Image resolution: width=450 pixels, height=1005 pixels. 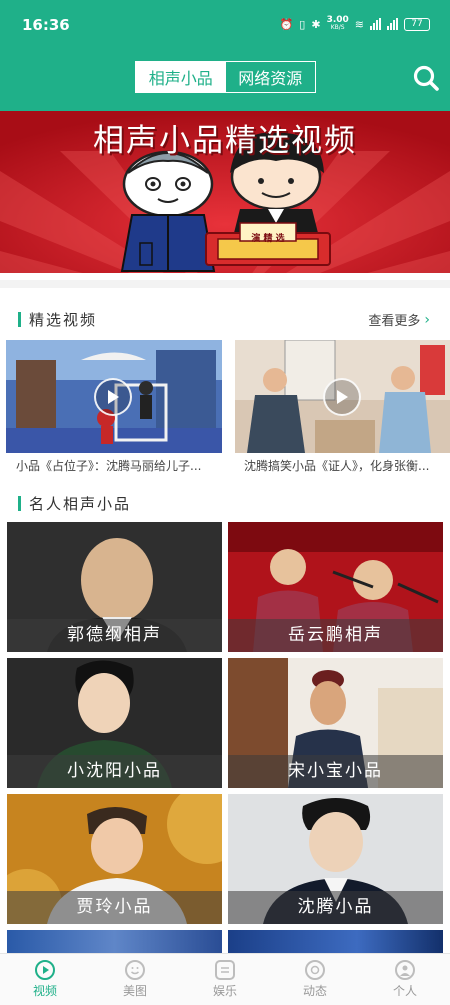 What do you see at coordinates (114, 635) in the screenshot?
I see `artist-card-label: 郭德纲相声` at bounding box center [114, 635].